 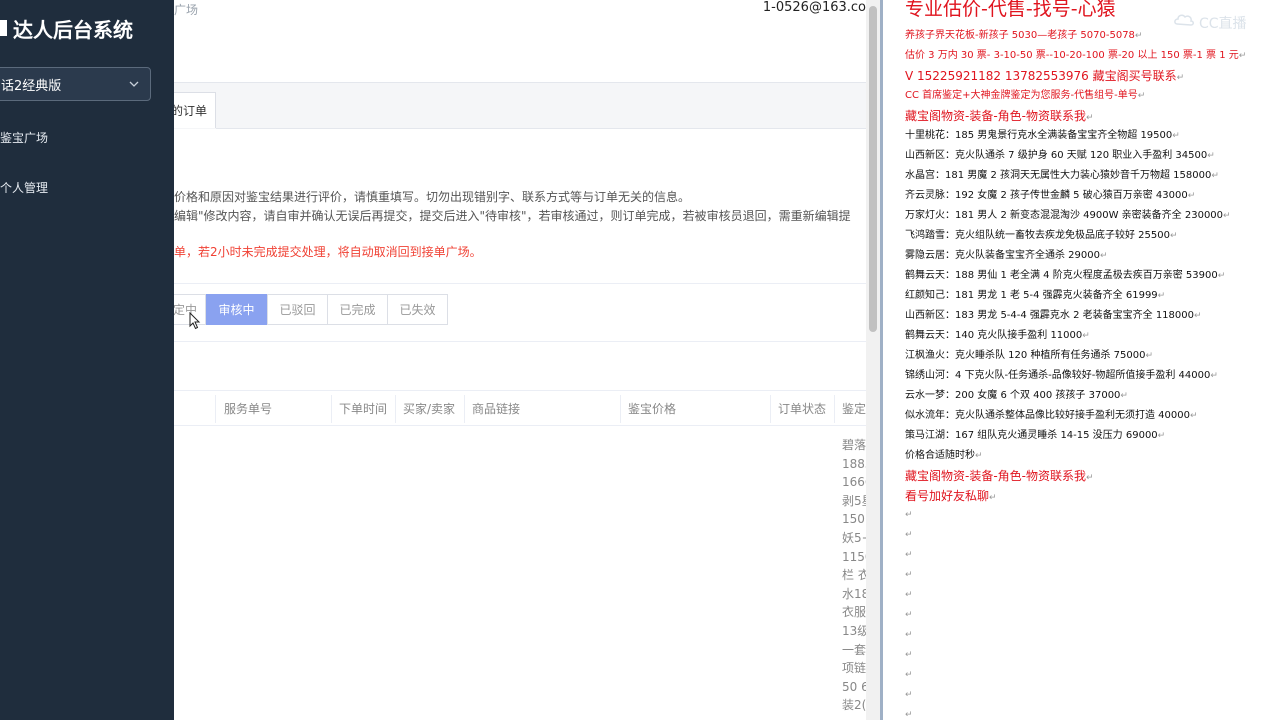 I want to click on doc-line: 云水一梦：200 女魔 6 个双 400 孩孩子 37000↵, so click(x=1016, y=396).